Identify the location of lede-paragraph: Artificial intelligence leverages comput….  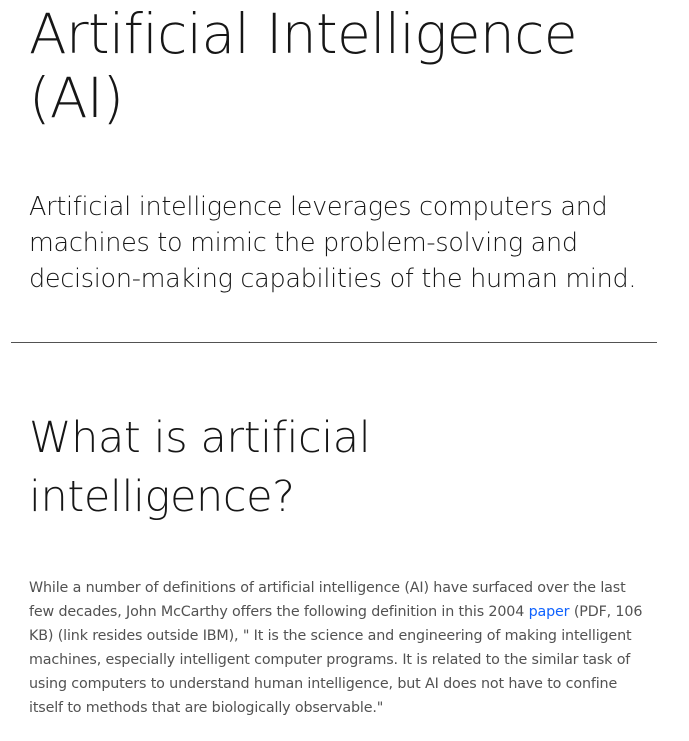
(333, 243).